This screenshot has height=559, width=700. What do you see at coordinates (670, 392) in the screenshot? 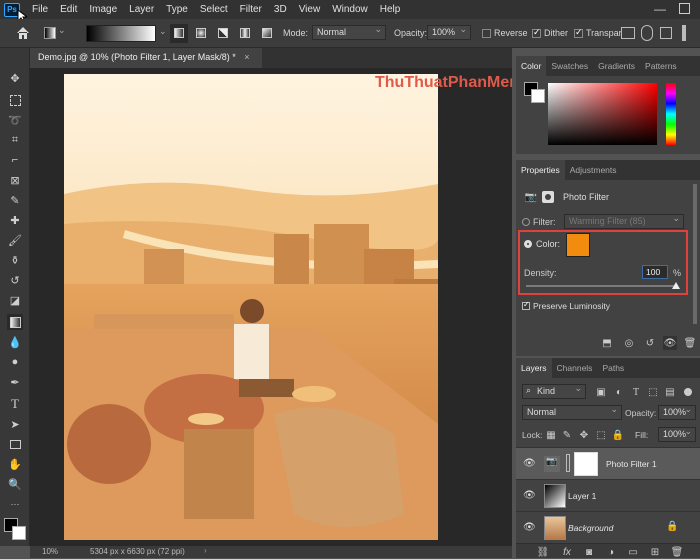
I see `smart-object-filter-icon: ▤` at bounding box center [670, 392].